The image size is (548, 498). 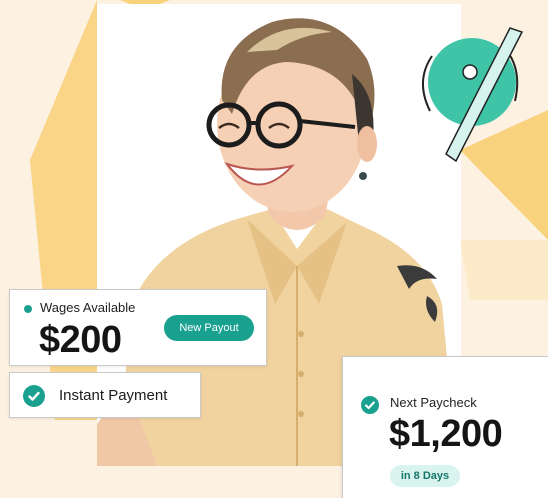 I want to click on status-dot-icon, so click(x=28, y=309).